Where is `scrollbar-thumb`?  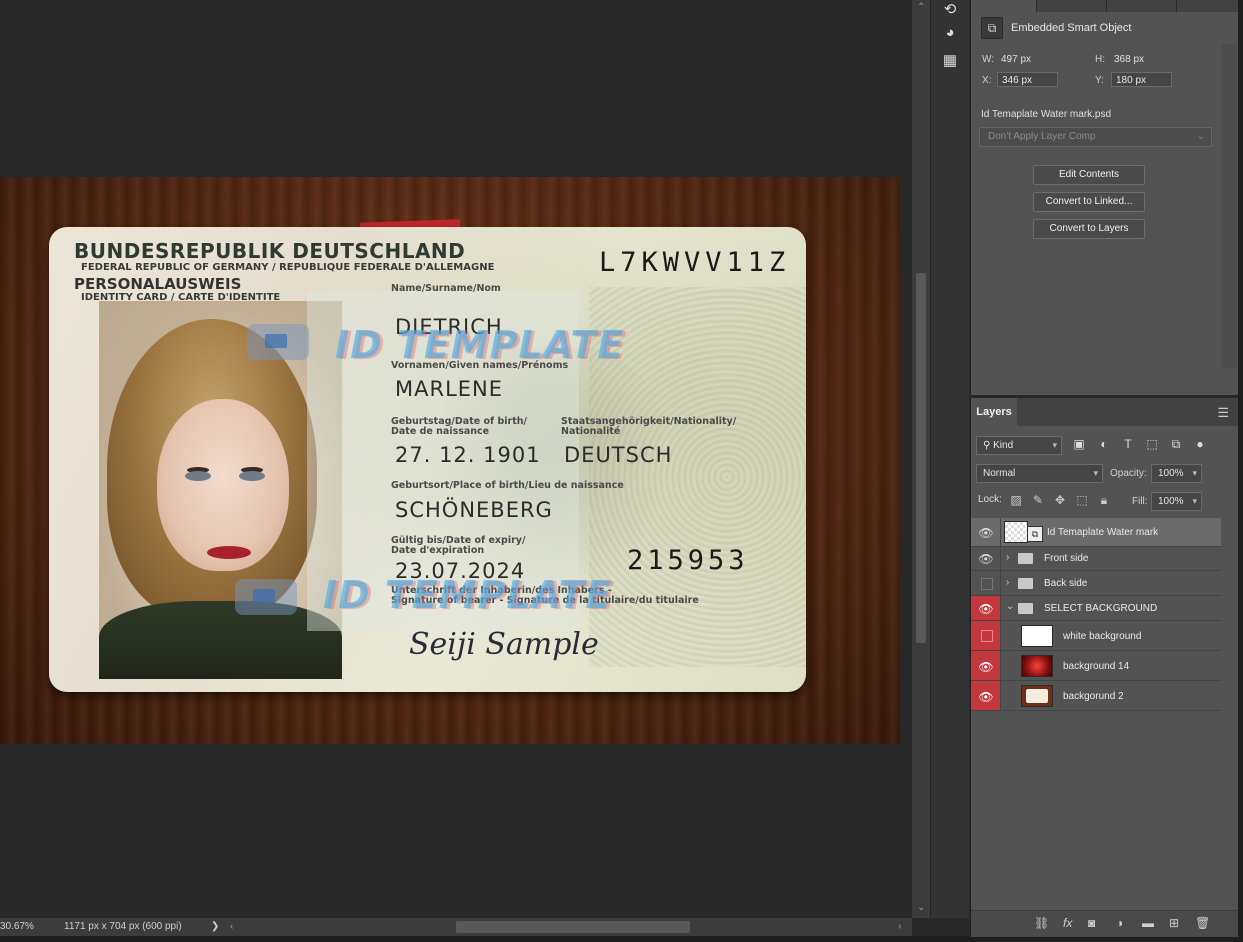 scrollbar-thumb is located at coordinates (921, 458).